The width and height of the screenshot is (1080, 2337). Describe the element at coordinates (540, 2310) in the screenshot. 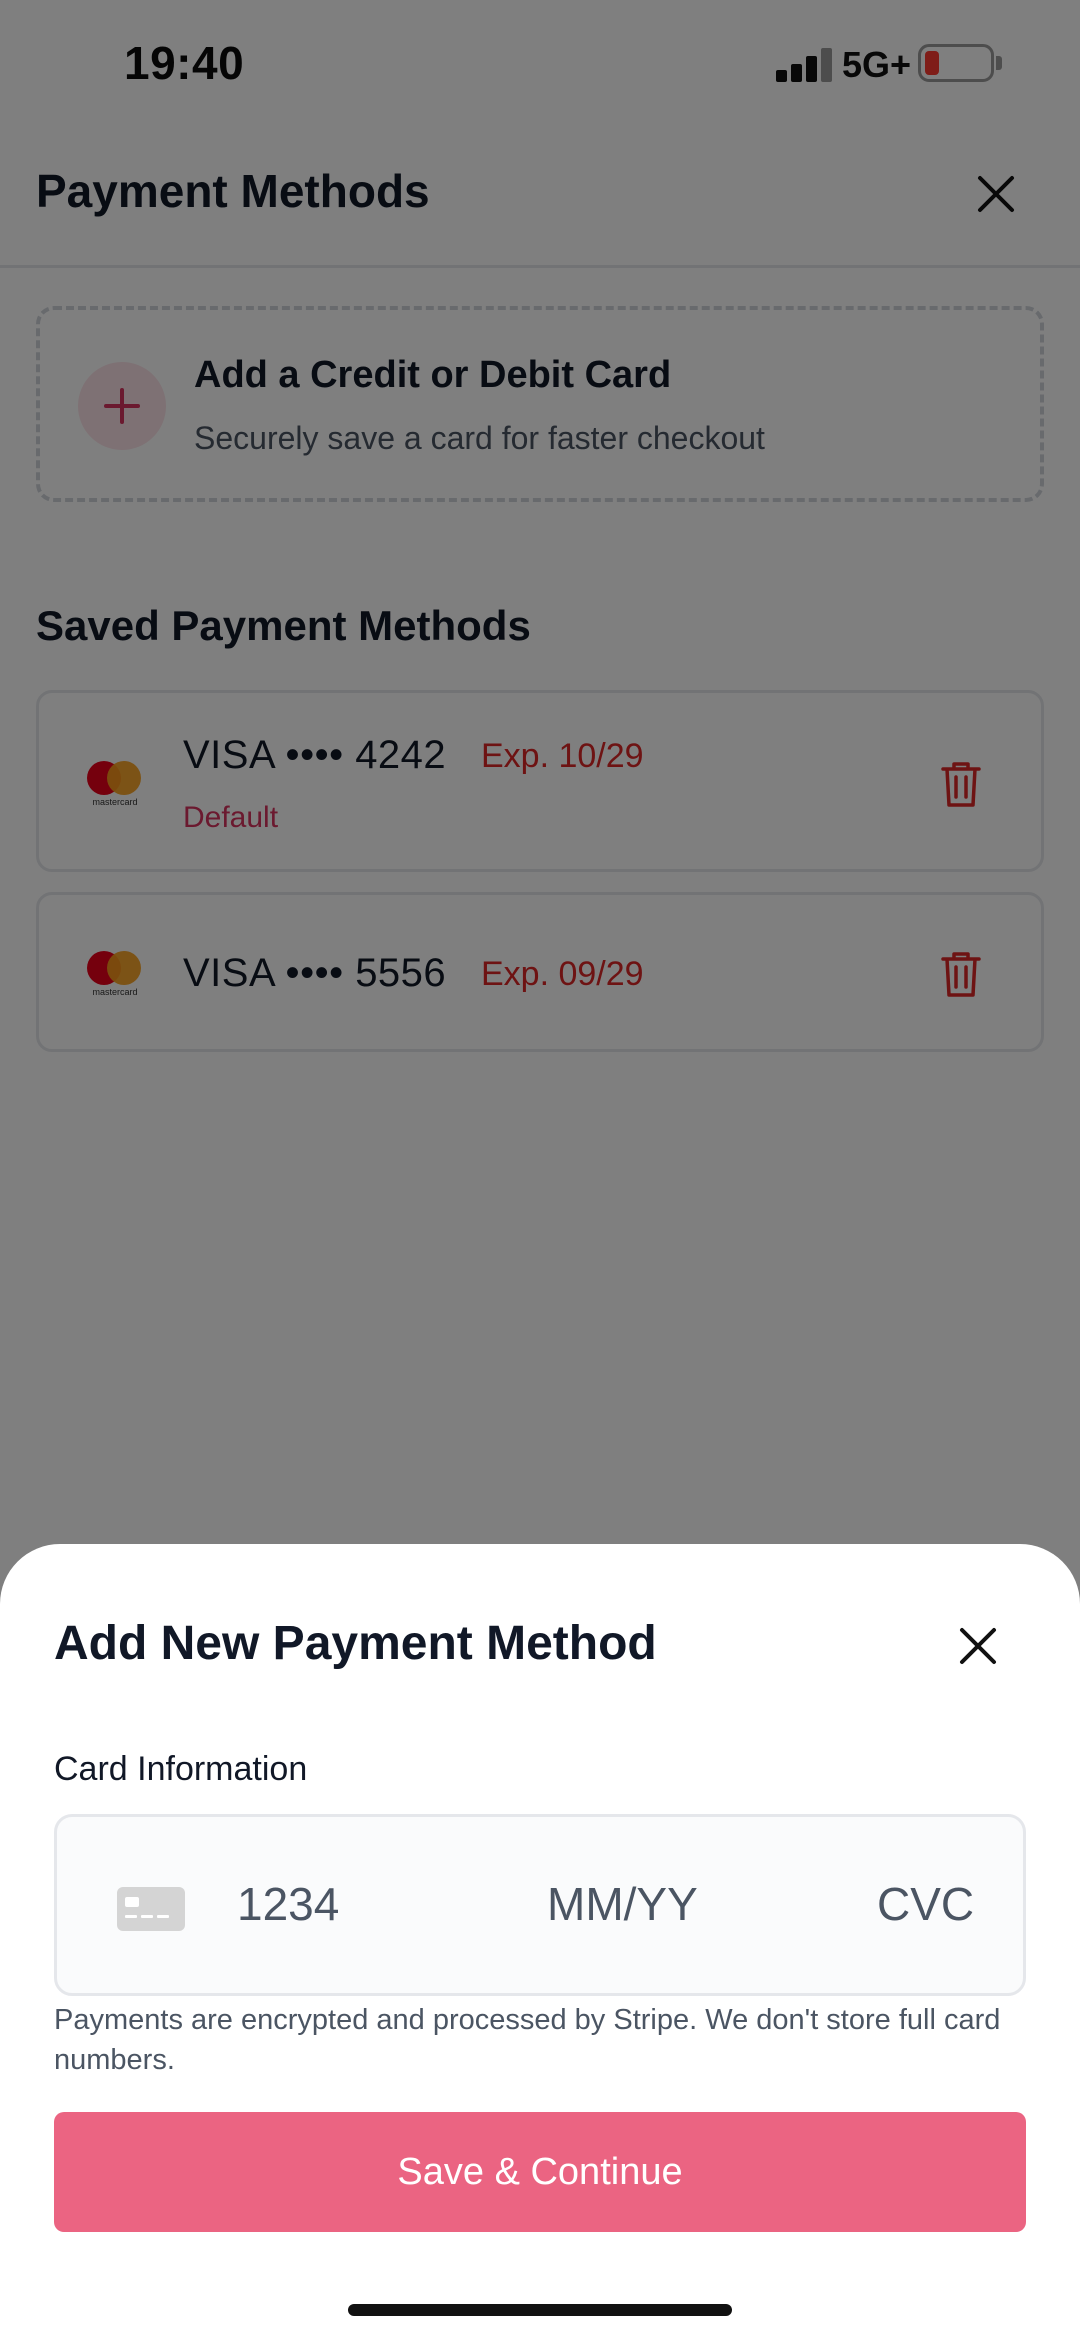

I see `home-indicator` at that location.